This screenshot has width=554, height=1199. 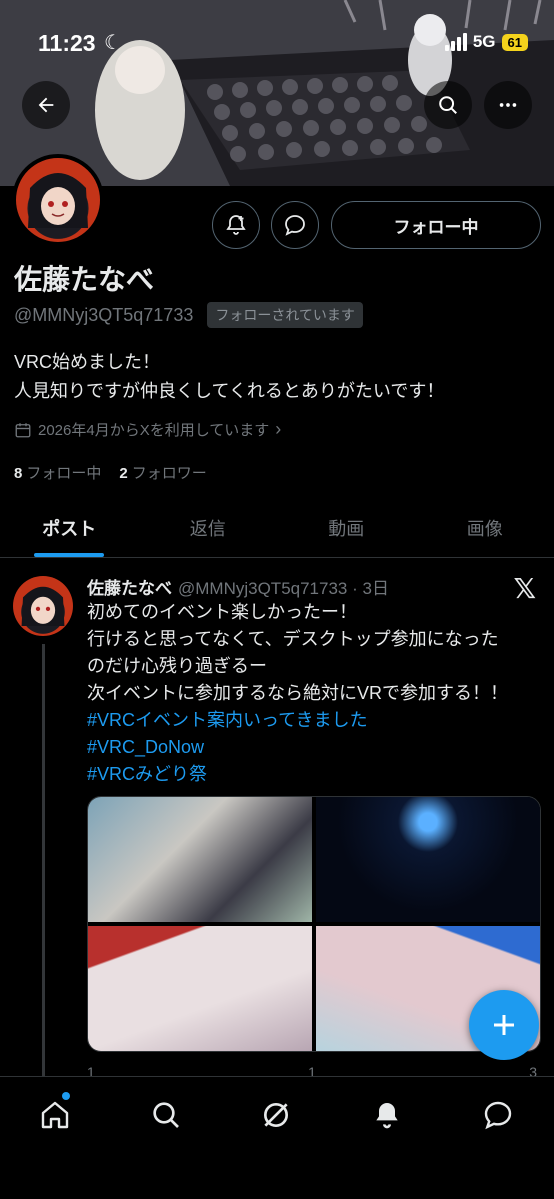 I want to click on post-line: 初めてのイベント楽しかったー！, so click(x=222, y=612).